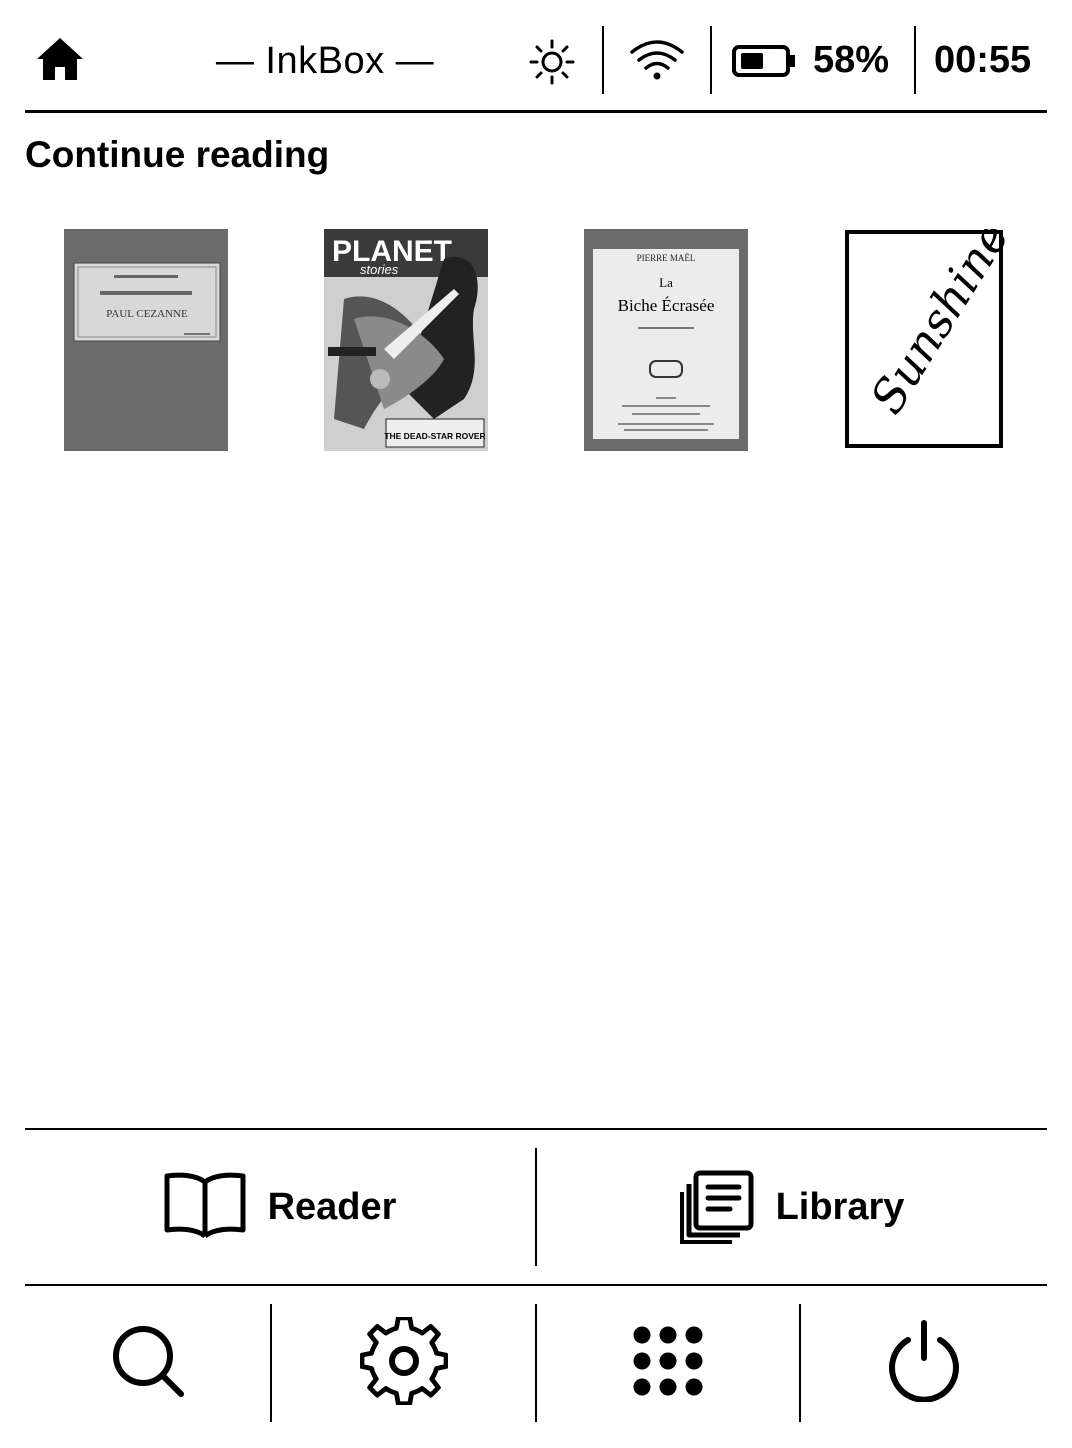 The image size is (1072, 1448). Describe the element at coordinates (926, 340) in the screenshot. I see `book-cover: Sunshine` at that location.